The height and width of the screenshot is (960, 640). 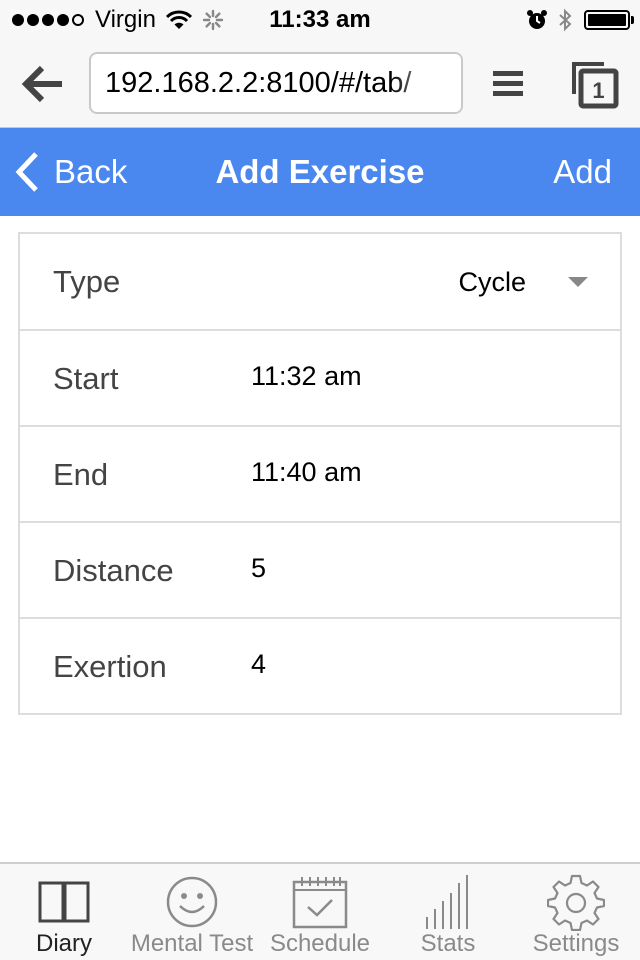 I want to click on type-row: Type Cycle, so click(x=320, y=281).